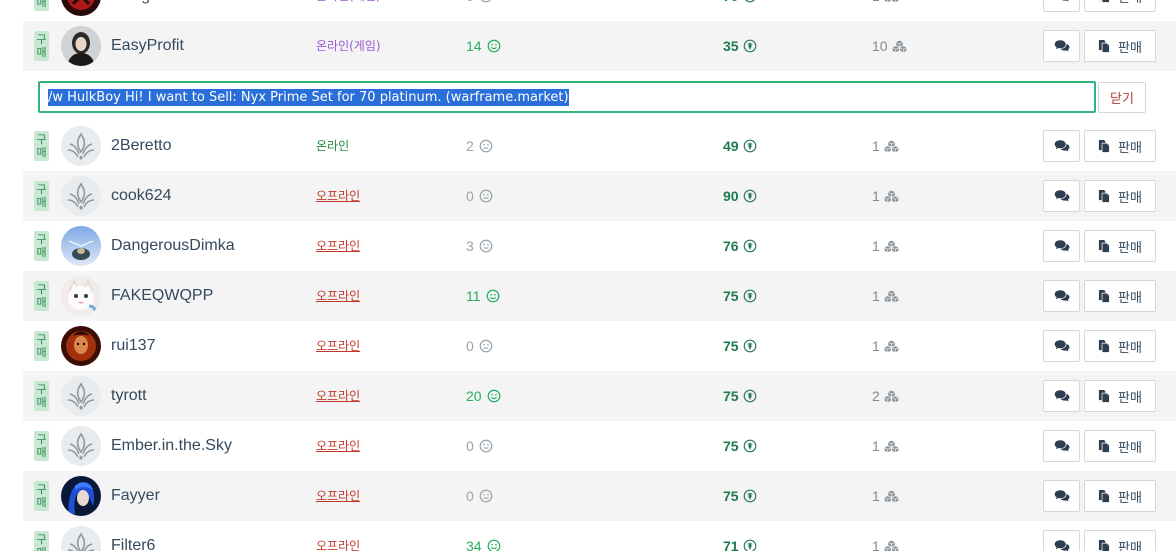  Describe the element at coordinates (147, 46) in the screenshot. I see `username: EasyProfit` at that location.